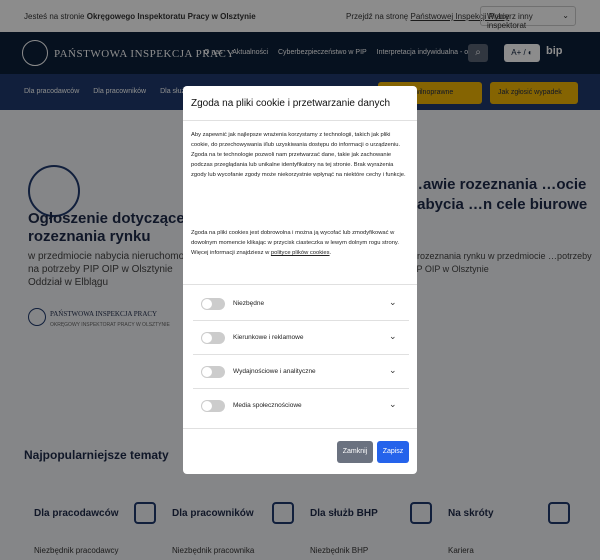 The height and width of the screenshot is (560, 600). Describe the element at coordinates (393, 452) in the screenshot. I see `save-button: Zapisz` at that location.